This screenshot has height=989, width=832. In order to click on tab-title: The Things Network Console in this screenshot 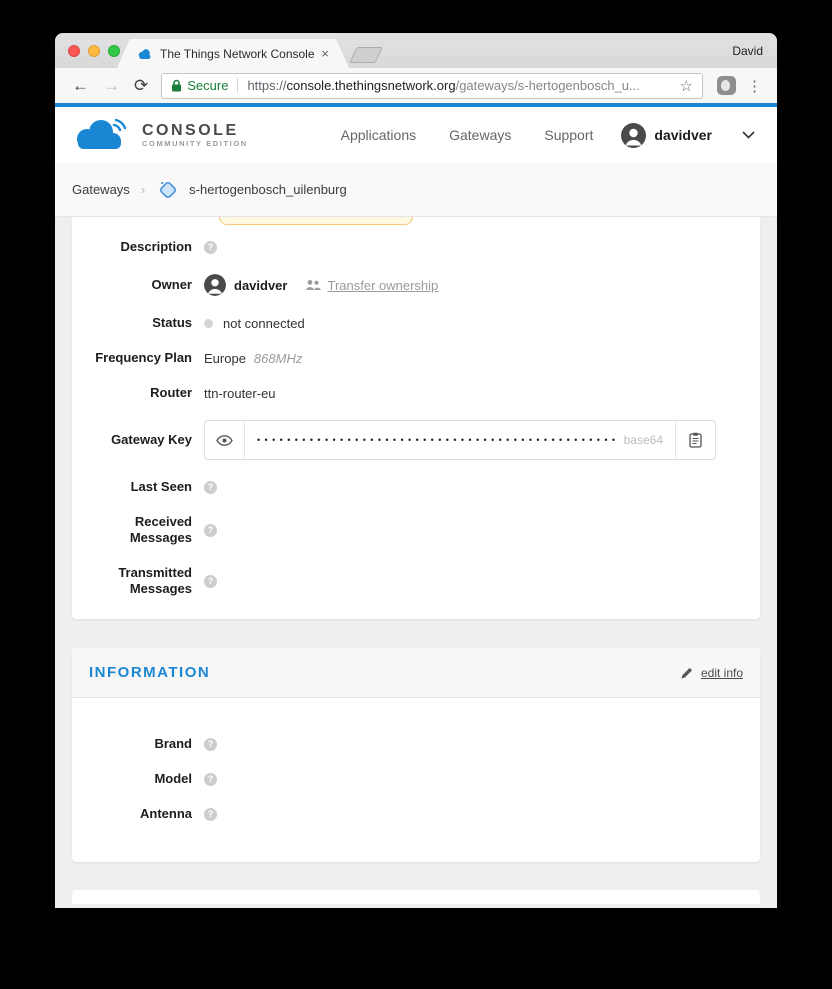, I will do `click(237, 53)`.